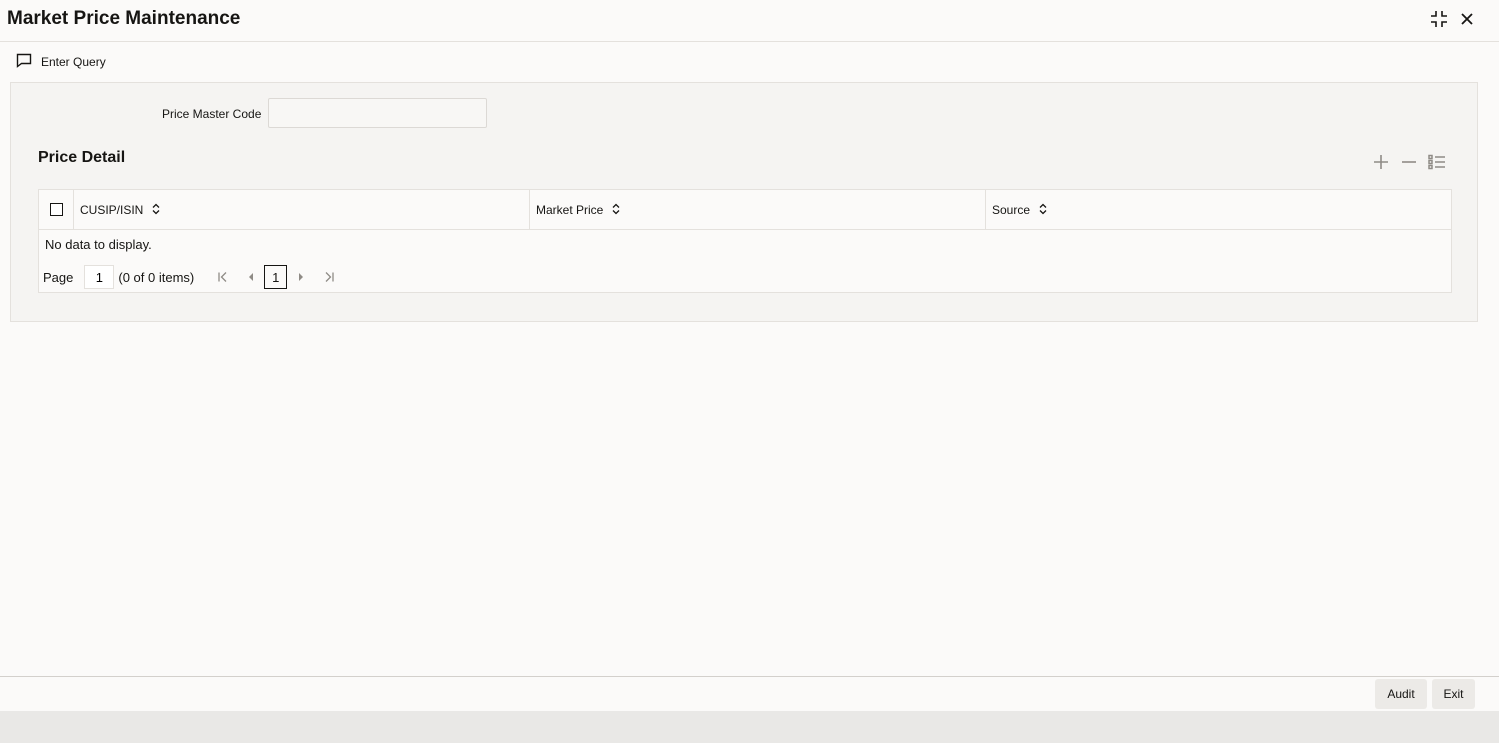  I want to click on price-master-code-input, so click(377, 113).